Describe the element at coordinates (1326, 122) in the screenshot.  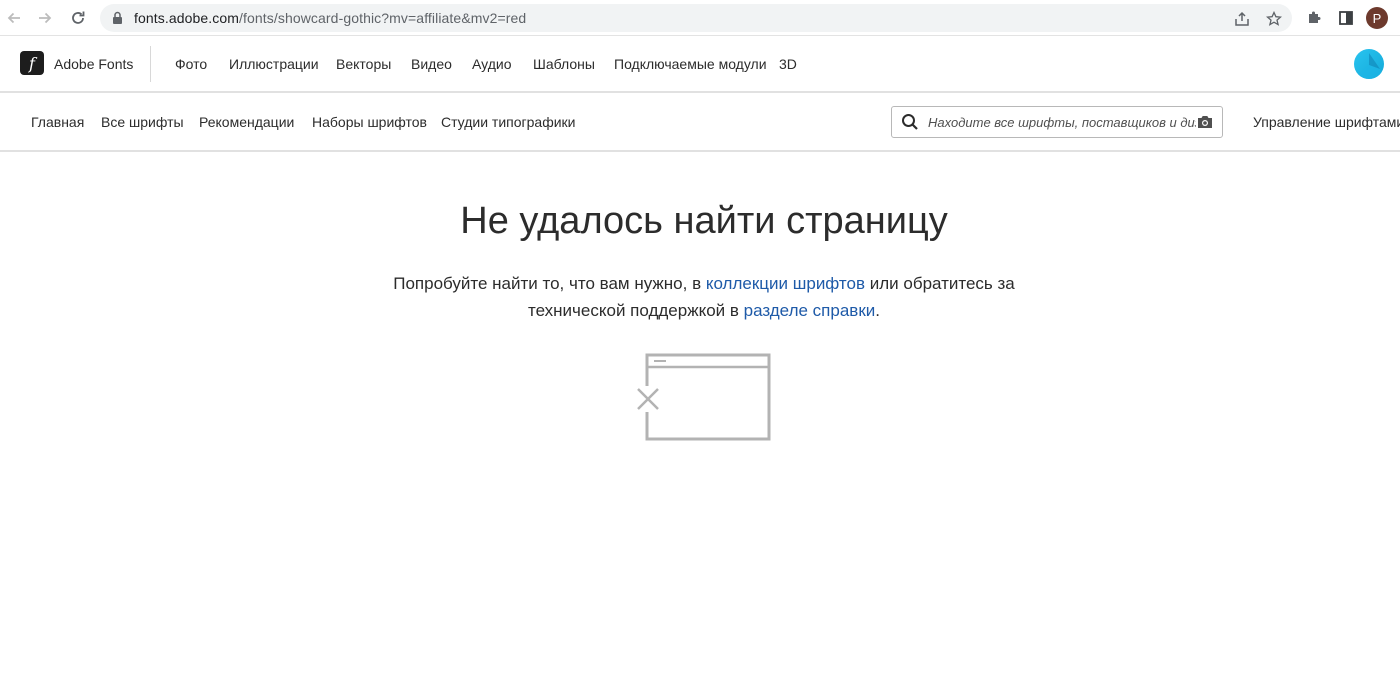
I see `manage-fonts-link: Управление шрифтами` at that location.